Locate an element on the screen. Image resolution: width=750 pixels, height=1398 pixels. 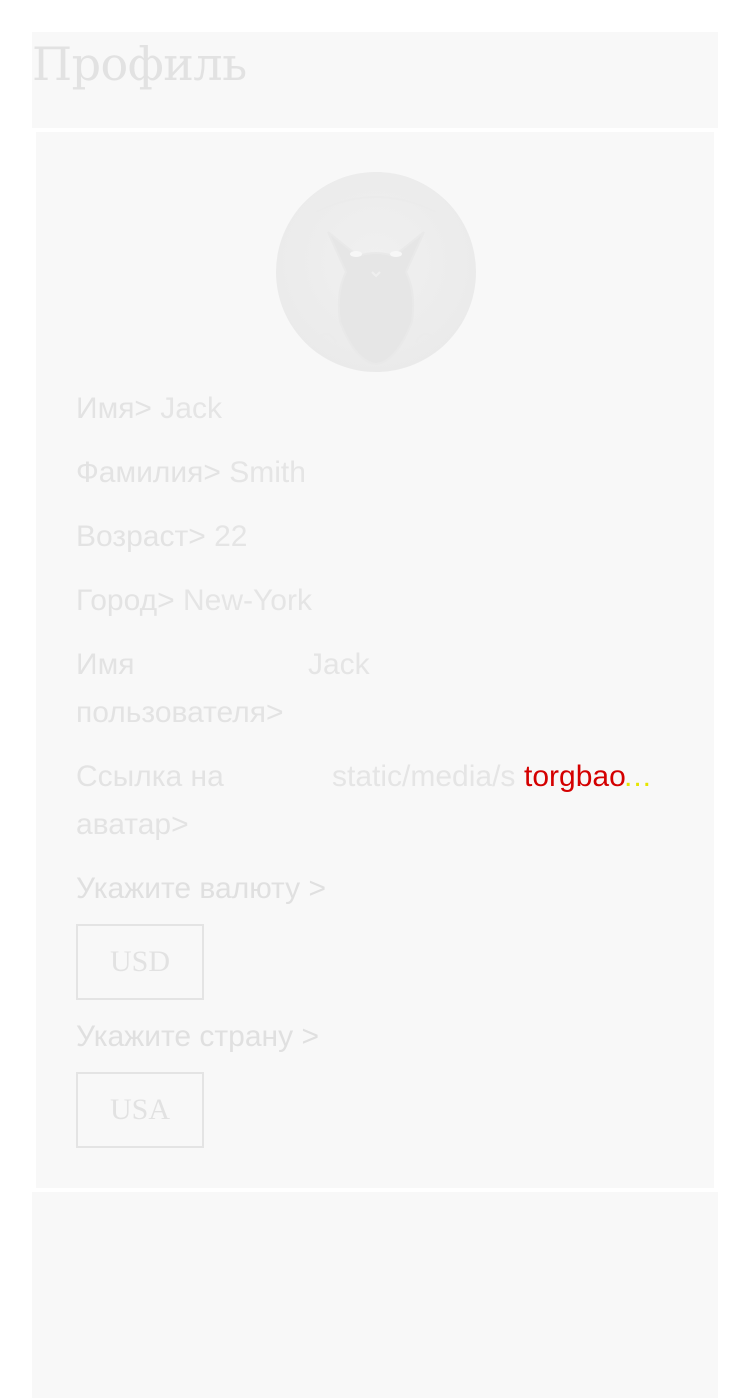
city-row: Город> New-York is located at coordinates (194, 601).